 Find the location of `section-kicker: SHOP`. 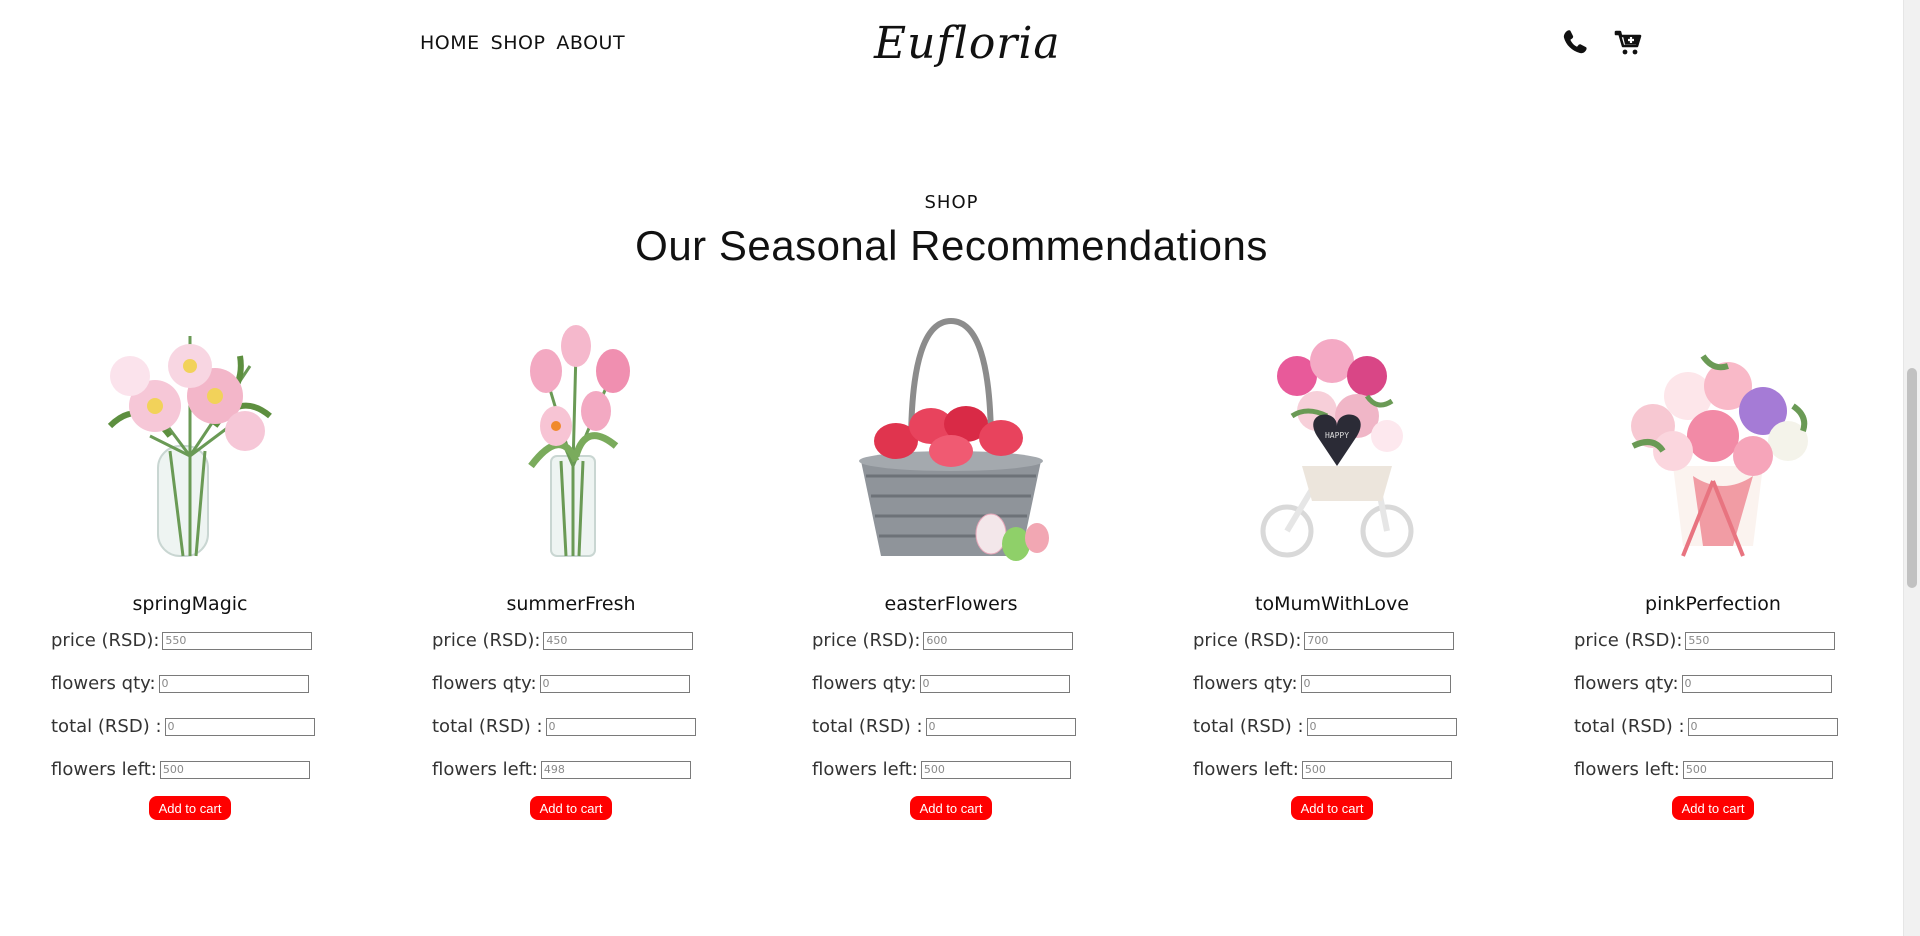

section-kicker: SHOP is located at coordinates (951, 202).